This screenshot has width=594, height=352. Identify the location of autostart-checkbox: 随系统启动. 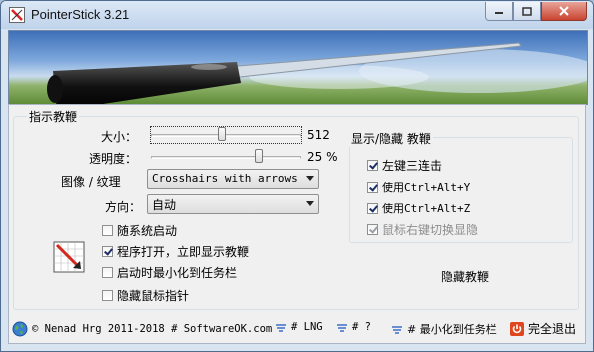
(139, 230).